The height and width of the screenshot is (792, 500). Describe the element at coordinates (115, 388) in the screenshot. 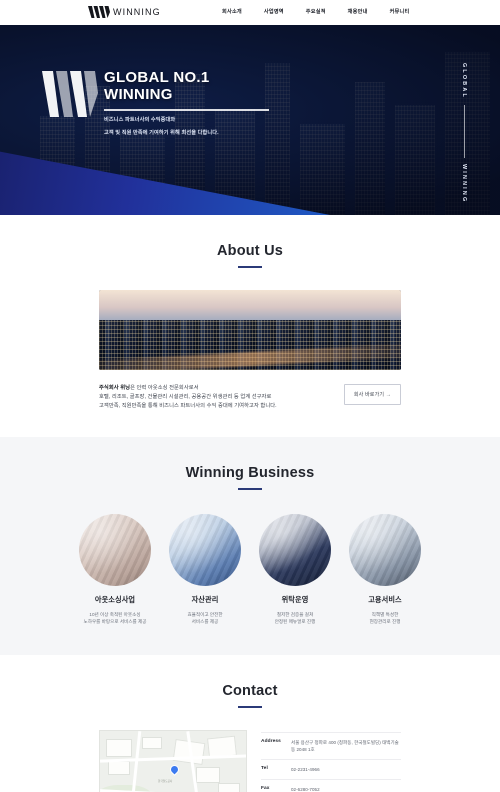

I see `about-company-name: 주식회사 위닝` at that location.